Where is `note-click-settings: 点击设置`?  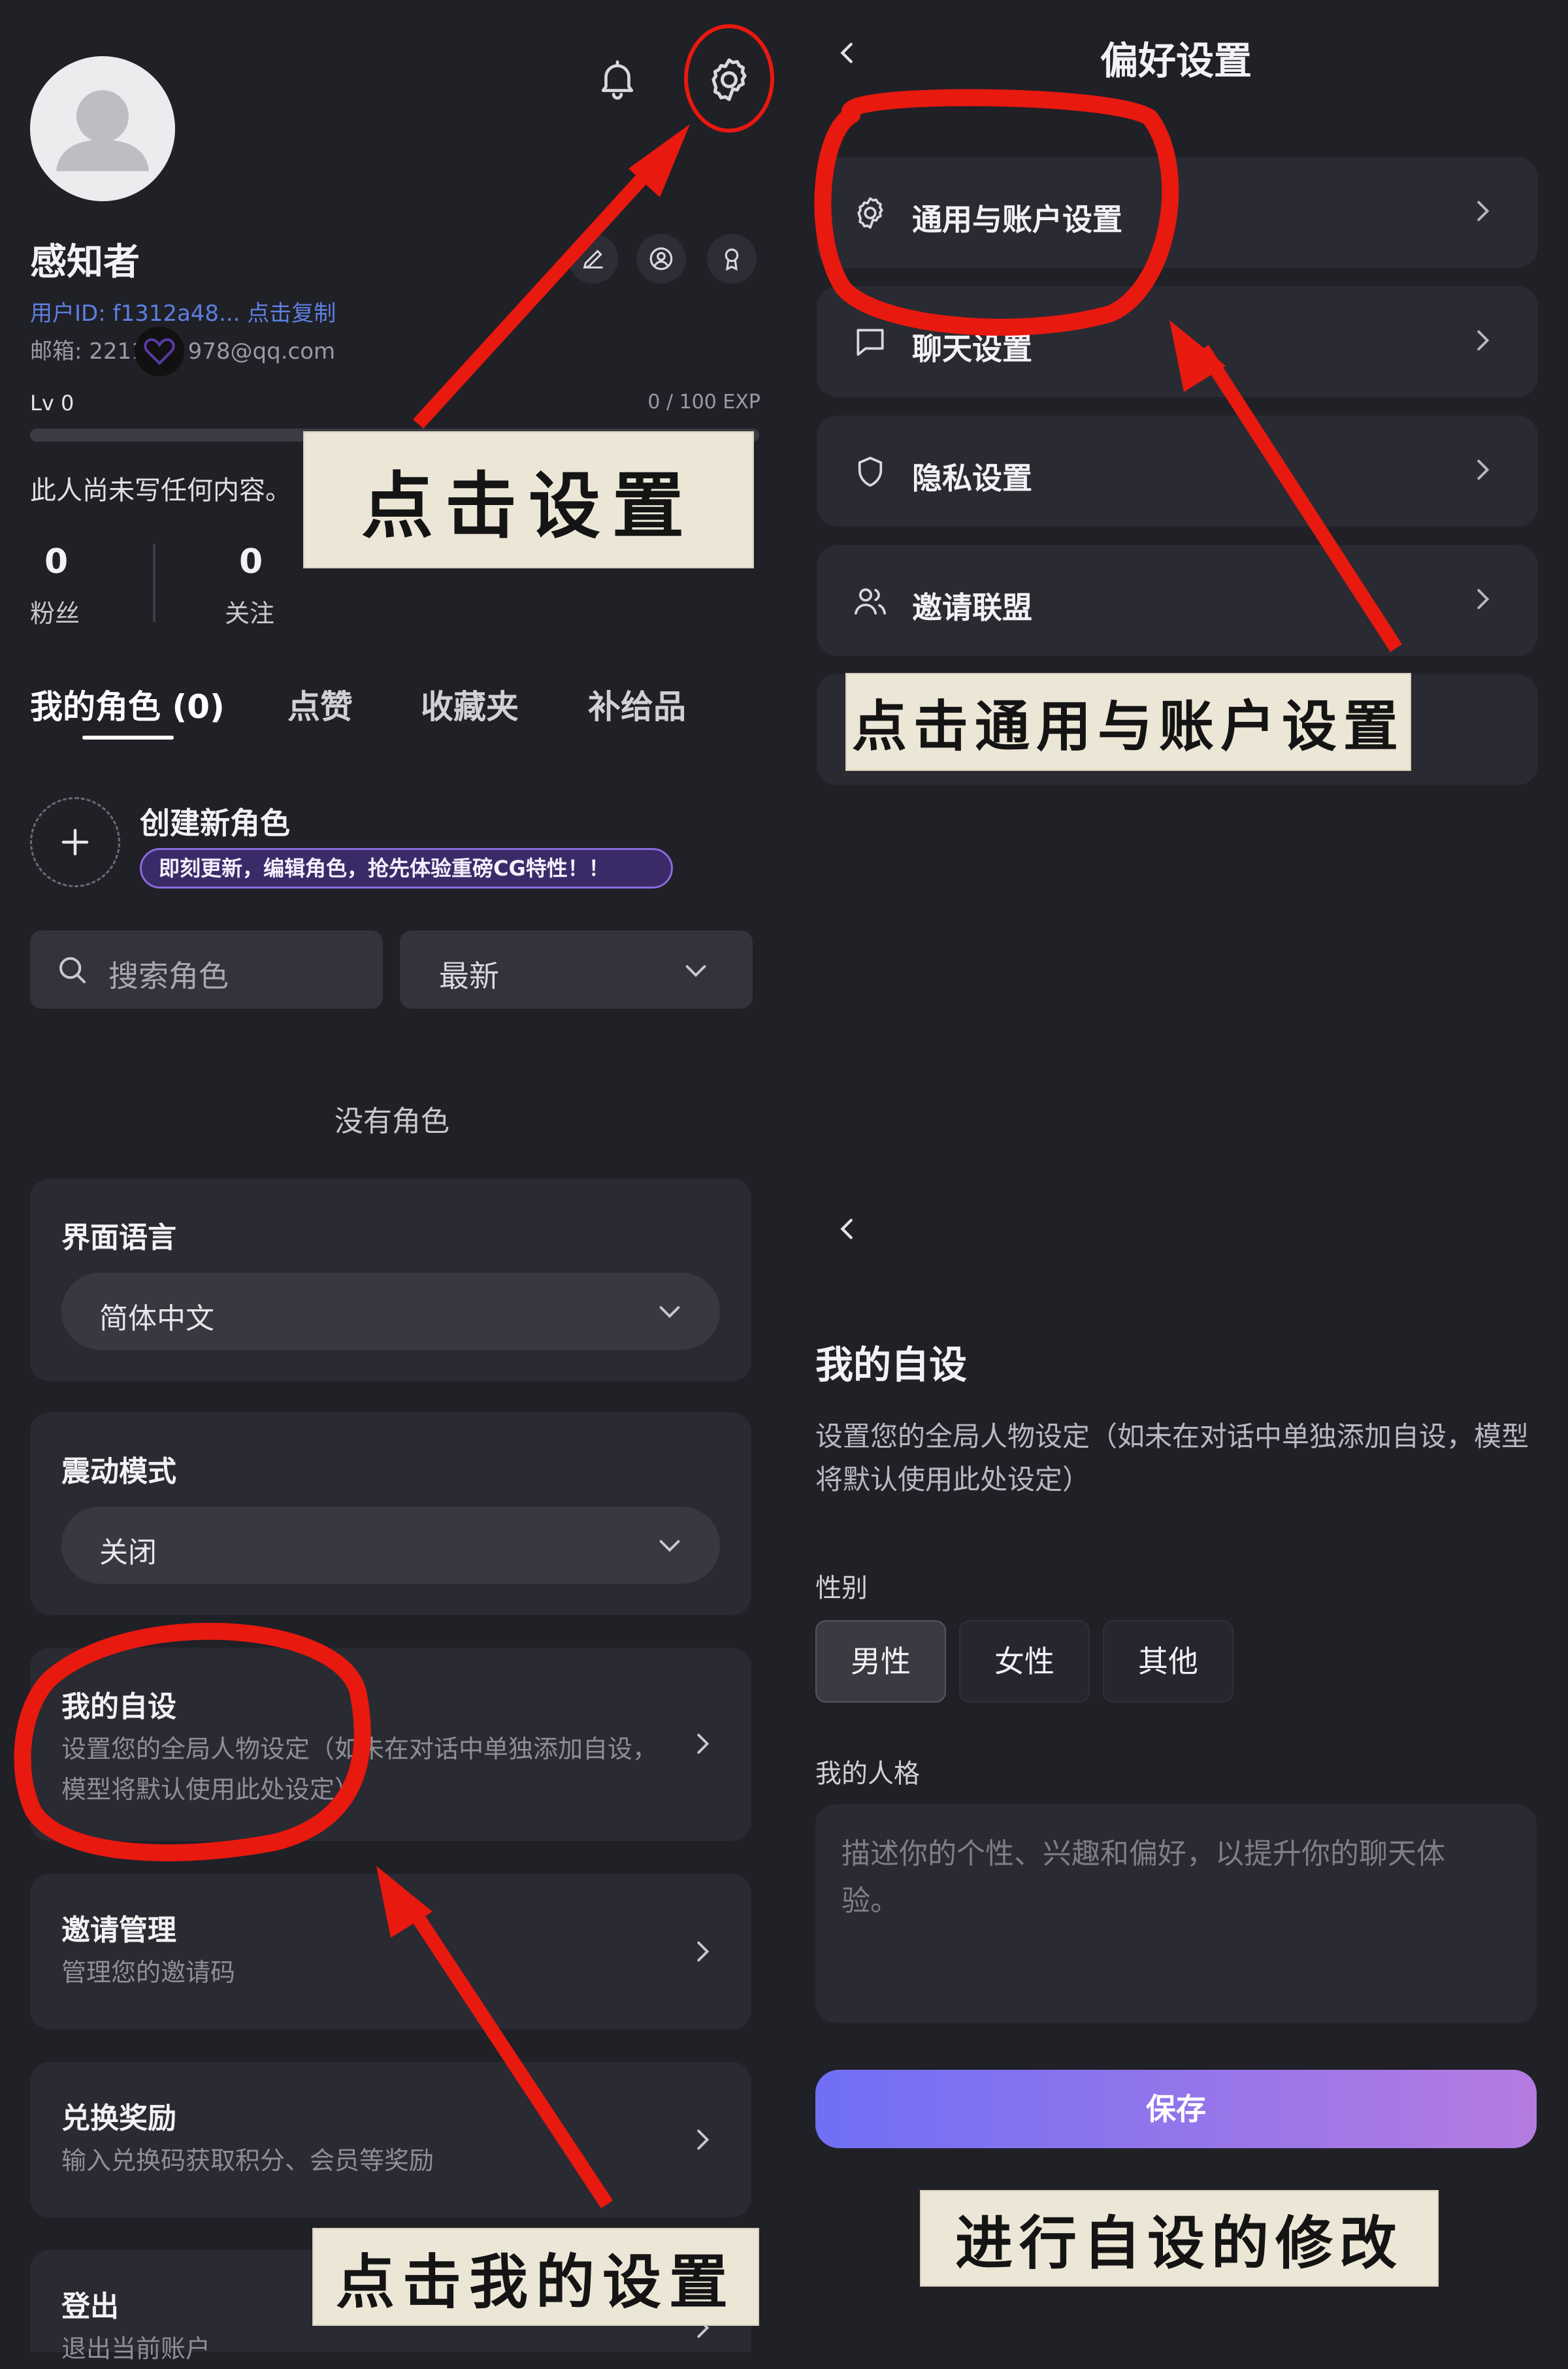 note-click-settings: 点击设置 is located at coordinates (528, 499).